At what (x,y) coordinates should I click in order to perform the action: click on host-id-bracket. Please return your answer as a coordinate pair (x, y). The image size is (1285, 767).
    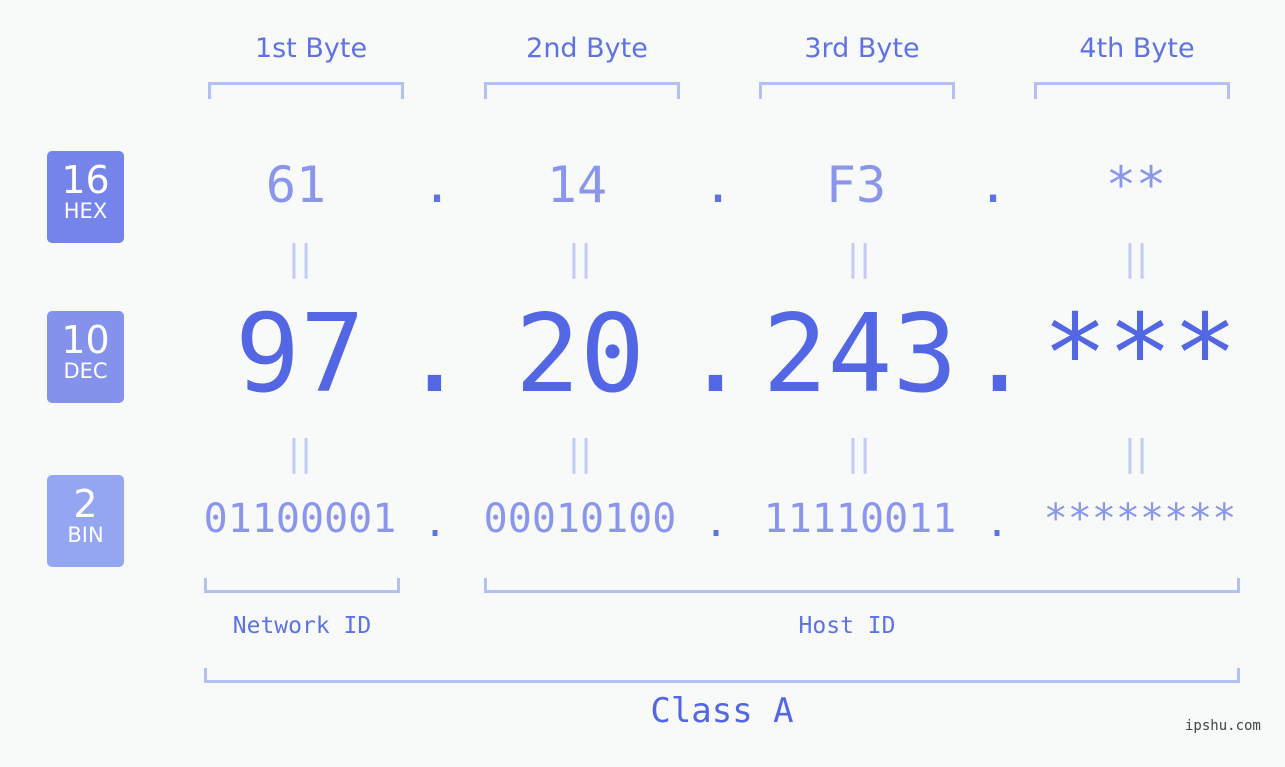
    Looking at the image, I should click on (862, 585).